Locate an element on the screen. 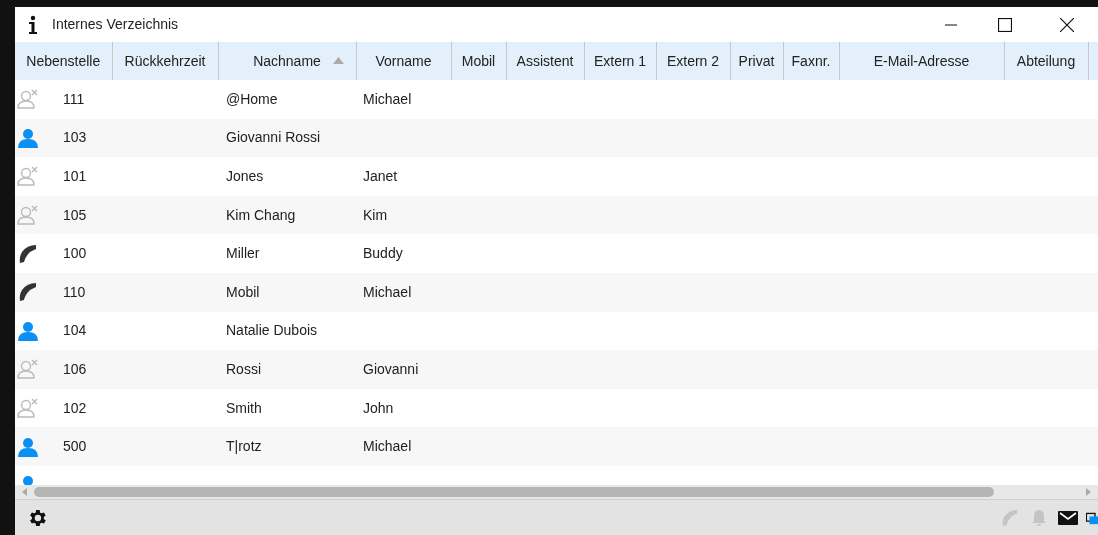  table-cell: Buddy is located at coordinates (383, 253).